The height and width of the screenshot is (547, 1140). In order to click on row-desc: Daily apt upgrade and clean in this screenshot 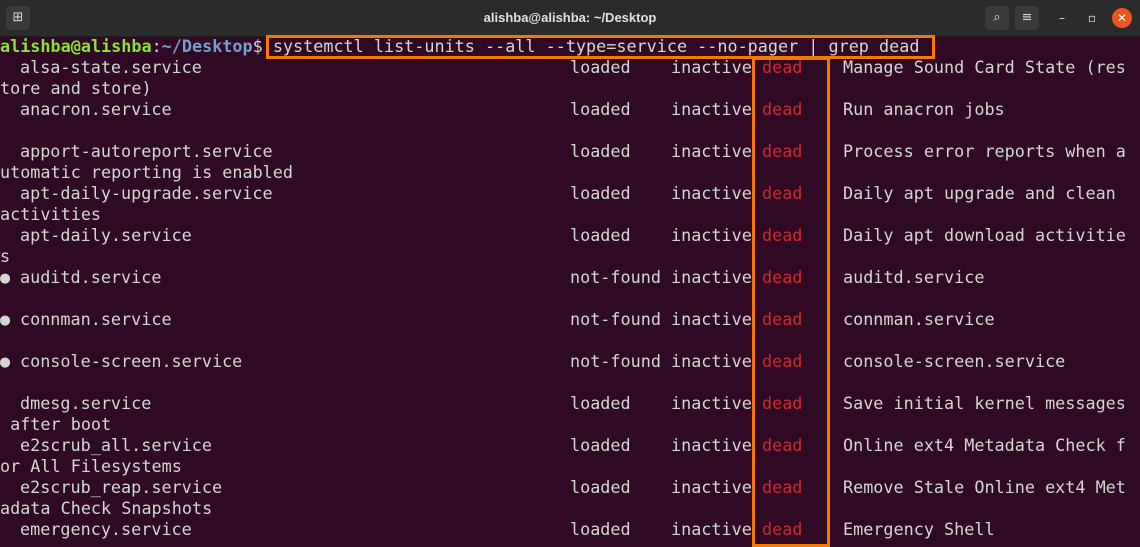, I will do `click(979, 193)`.